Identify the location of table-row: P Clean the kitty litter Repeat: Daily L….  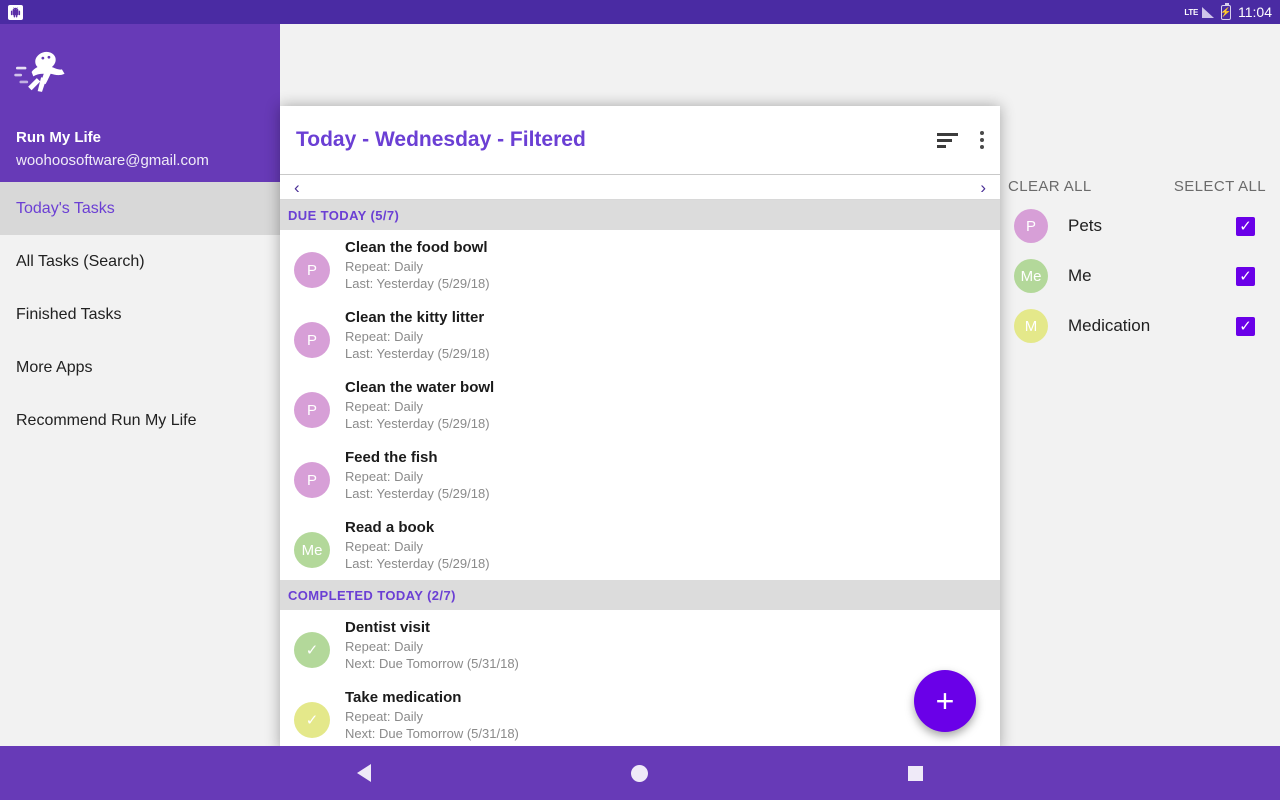
(640, 335).